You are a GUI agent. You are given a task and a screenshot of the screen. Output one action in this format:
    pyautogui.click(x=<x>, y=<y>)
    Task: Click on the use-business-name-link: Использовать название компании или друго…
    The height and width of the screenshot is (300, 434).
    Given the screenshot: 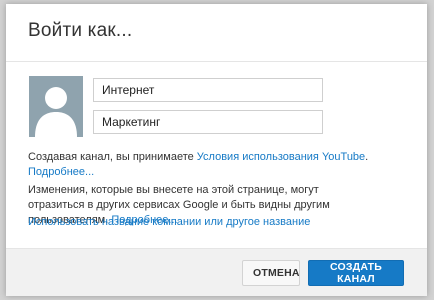 What is the action you would take?
    pyautogui.click(x=169, y=222)
    